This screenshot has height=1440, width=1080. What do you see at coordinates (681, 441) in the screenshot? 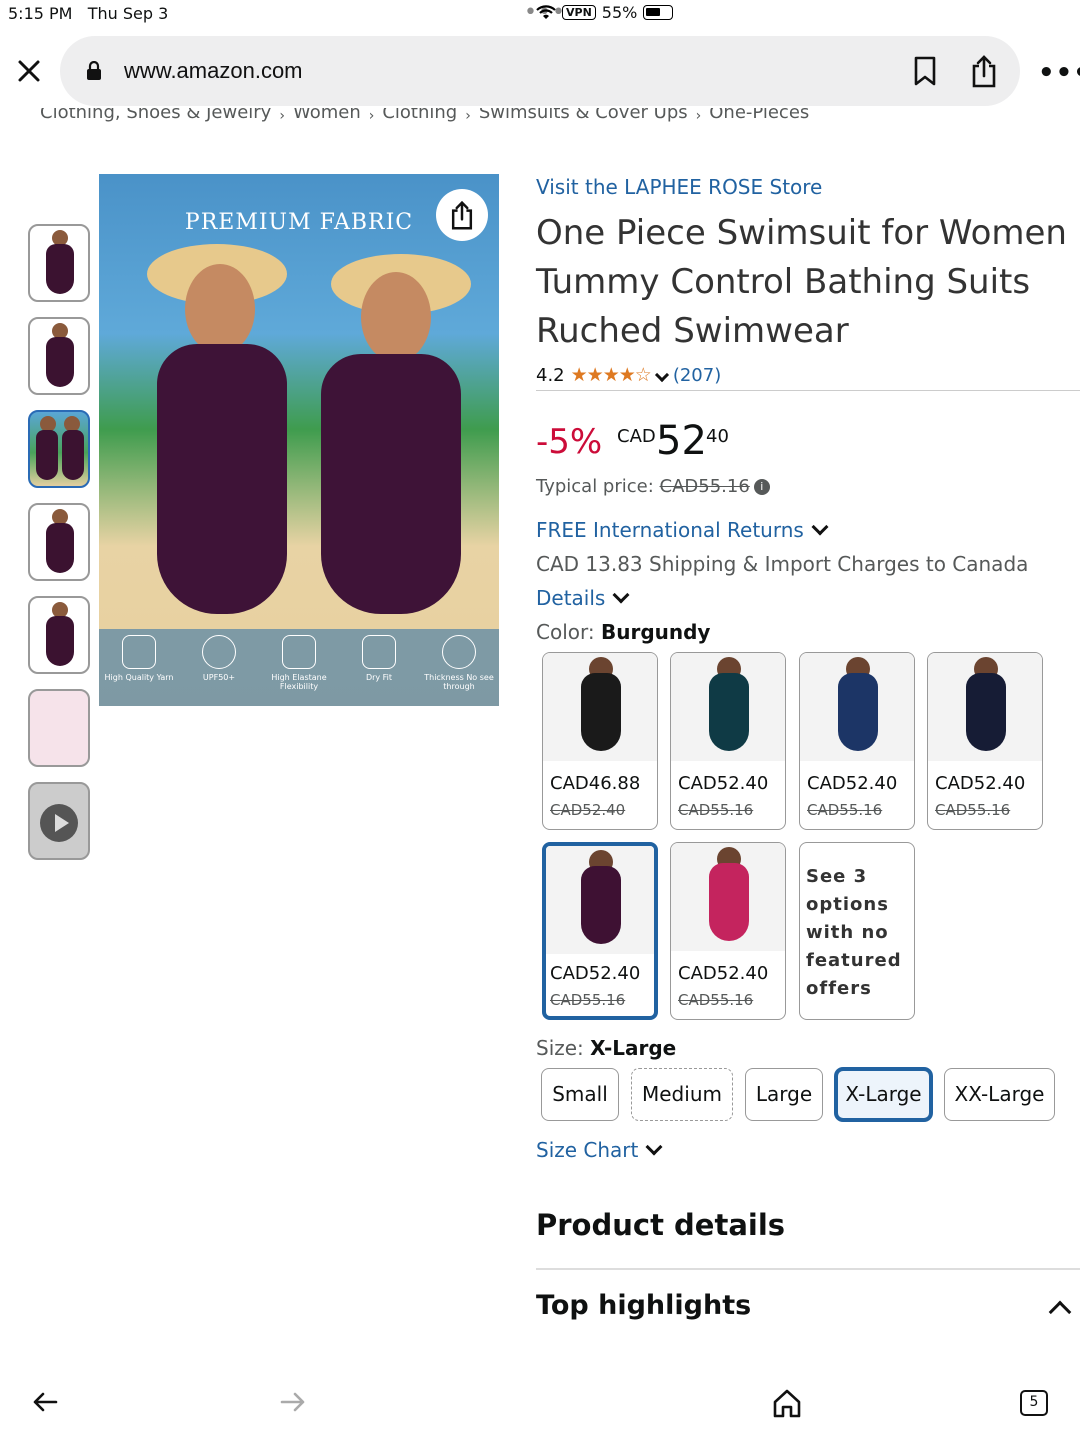
I see `price-whole: 52` at bounding box center [681, 441].